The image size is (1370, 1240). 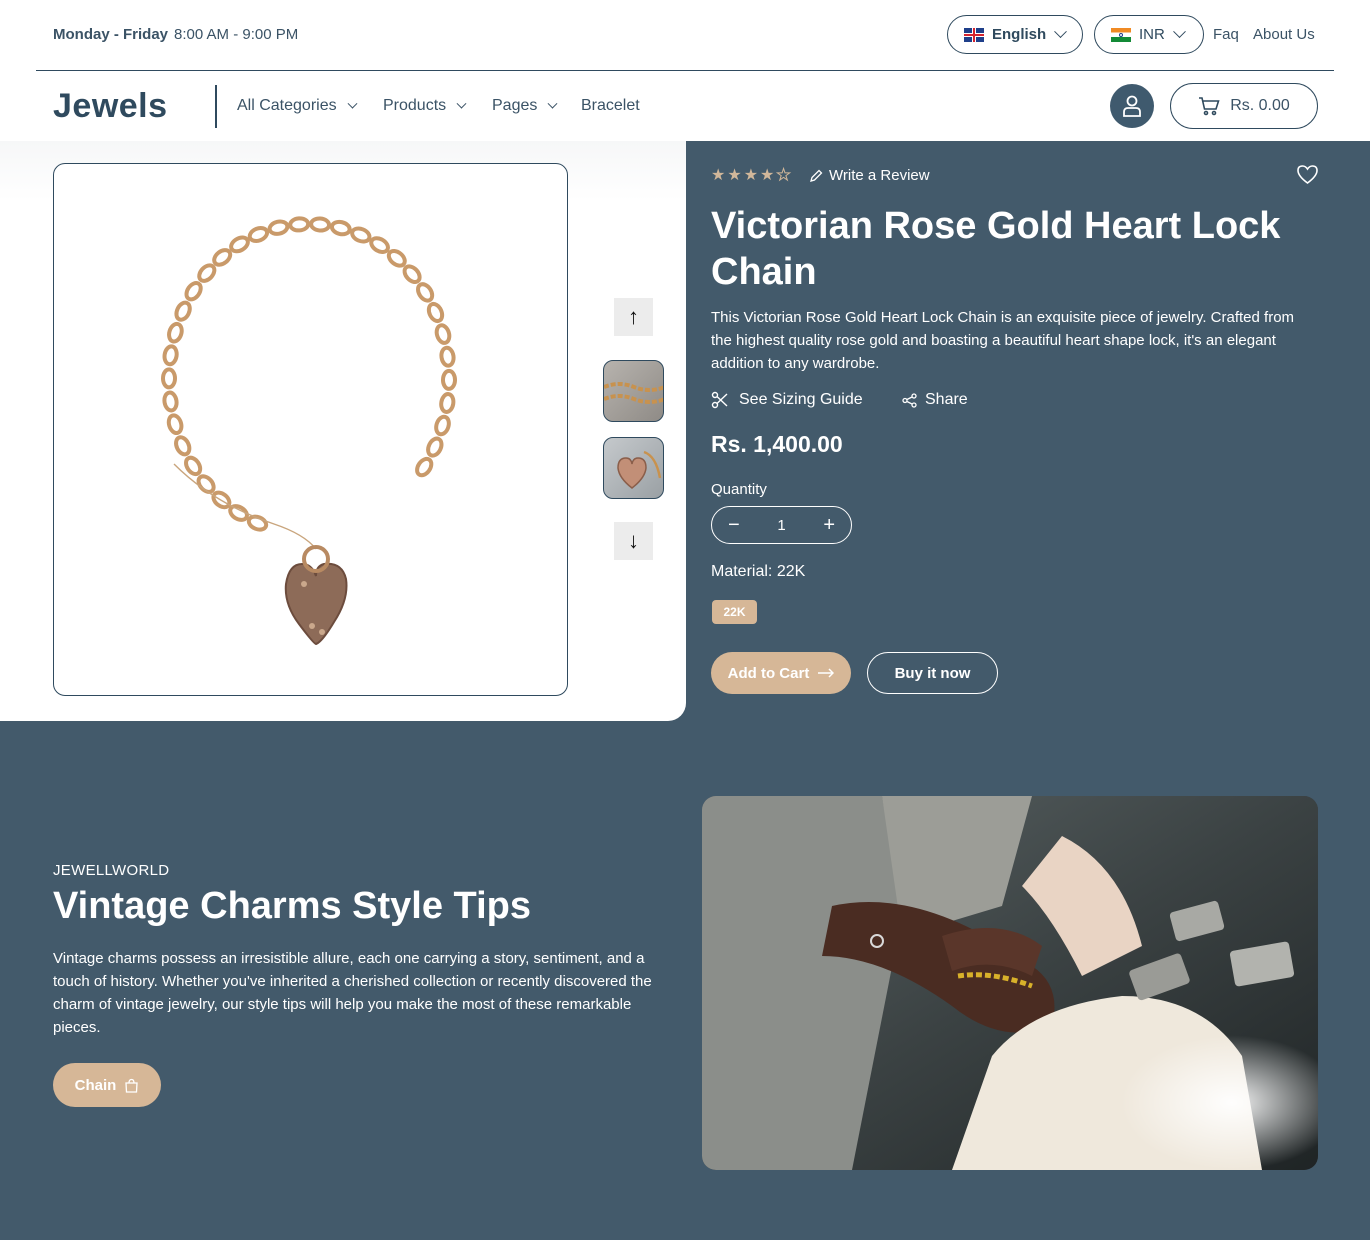 I want to click on nav-item-label: Pages, so click(x=515, y=105).